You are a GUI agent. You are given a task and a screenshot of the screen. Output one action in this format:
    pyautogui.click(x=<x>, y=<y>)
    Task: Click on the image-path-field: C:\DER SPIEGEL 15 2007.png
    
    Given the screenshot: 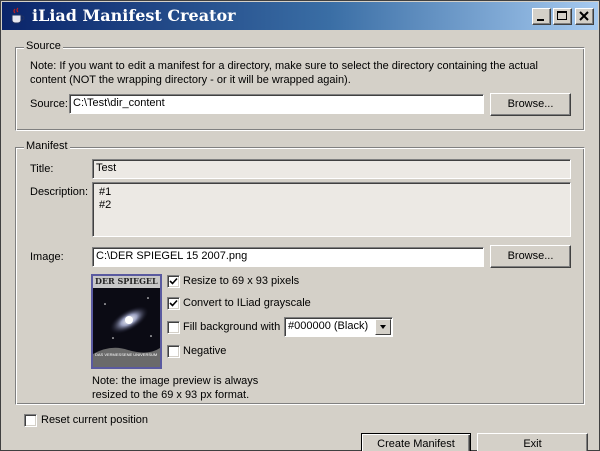 What is the action you would take?
    pyautogui.click(x=288, y=257)
    